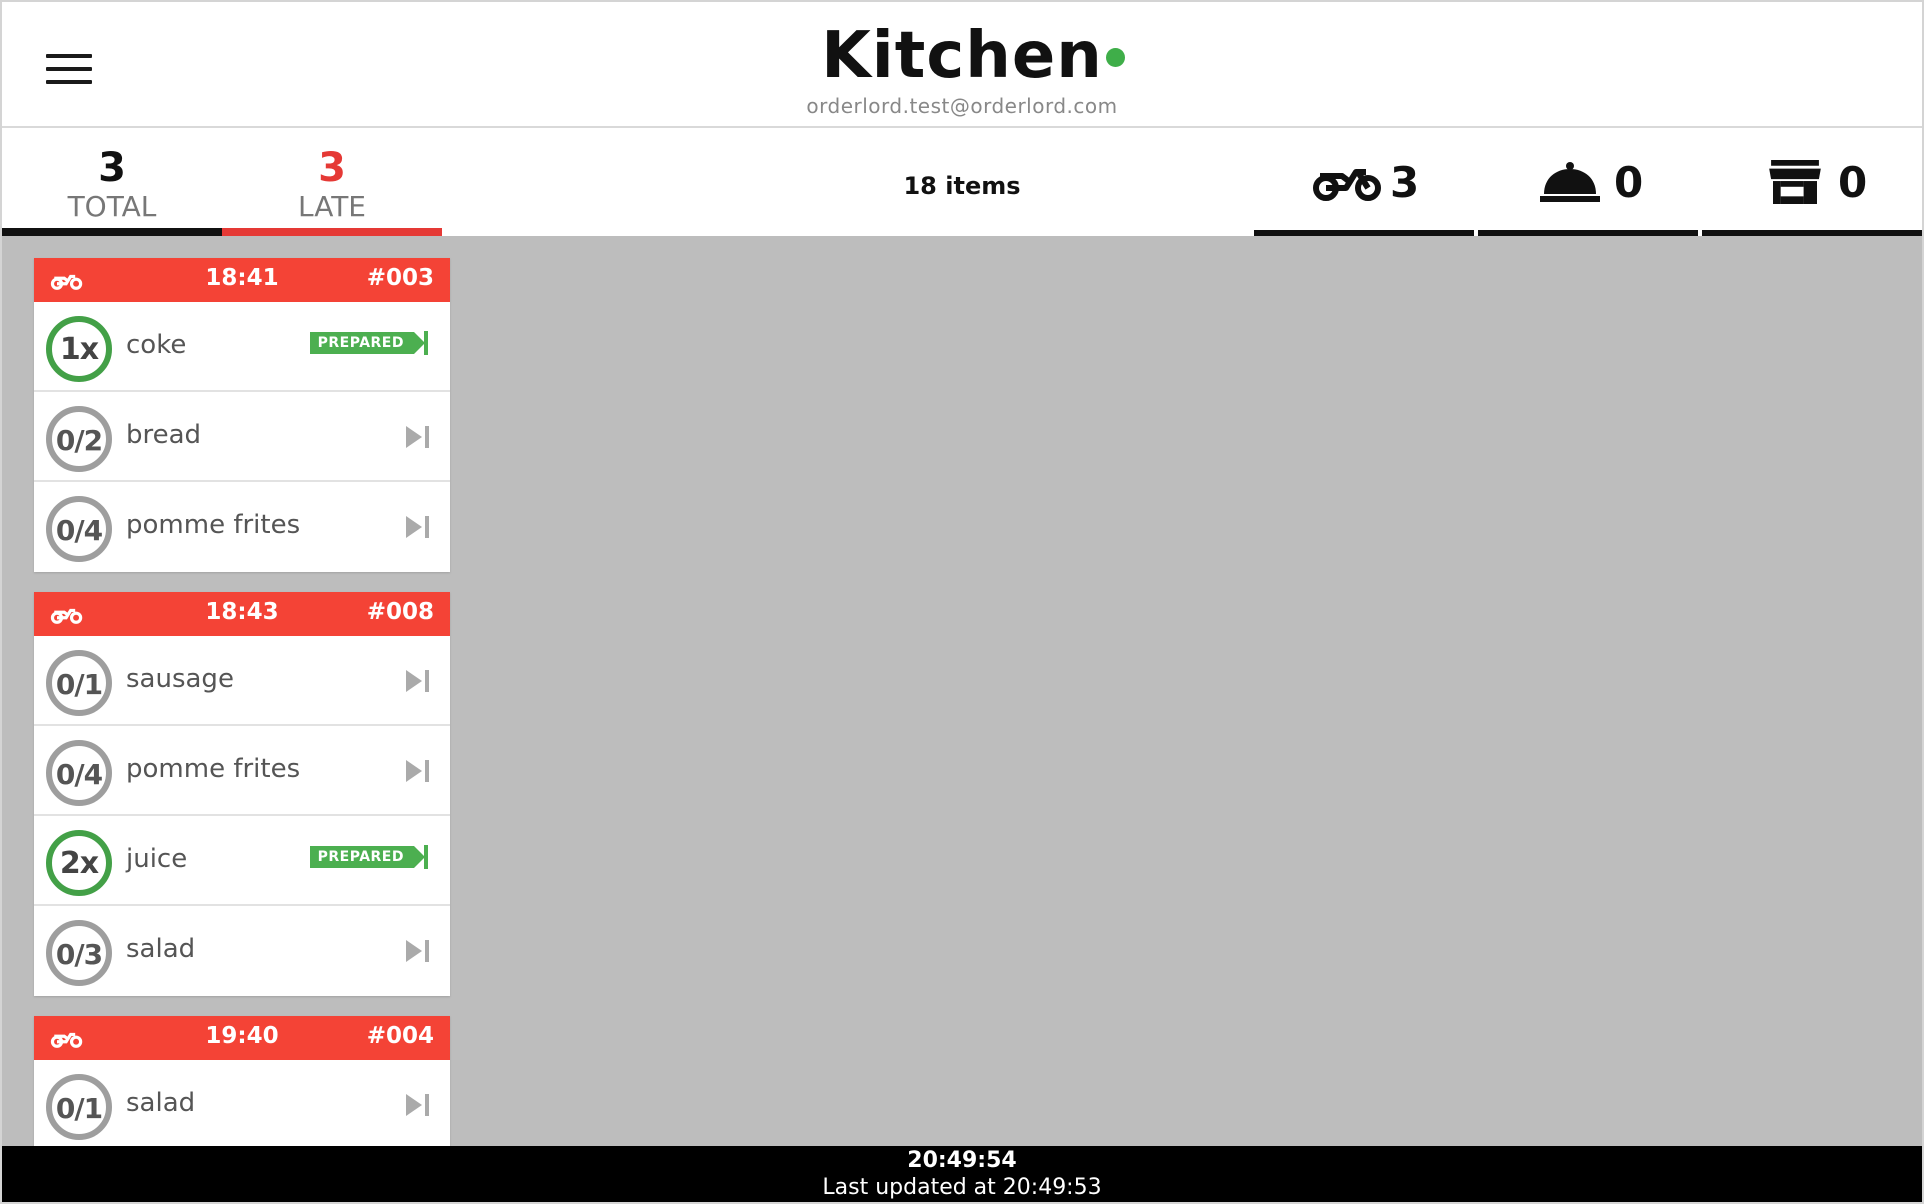 Image resolution: width=1924 pixels, height=1204 pixels. Describe the element at coordinates (400, 612) in the screenshot. I see `order-number: #008` at that location.